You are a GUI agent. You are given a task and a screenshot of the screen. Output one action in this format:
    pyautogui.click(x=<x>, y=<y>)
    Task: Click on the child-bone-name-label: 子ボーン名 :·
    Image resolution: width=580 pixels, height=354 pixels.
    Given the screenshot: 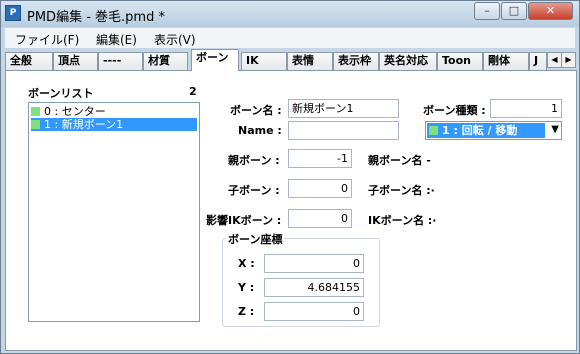 What is the action you would take?
    pyautogui.click(x=401, y=190)
    